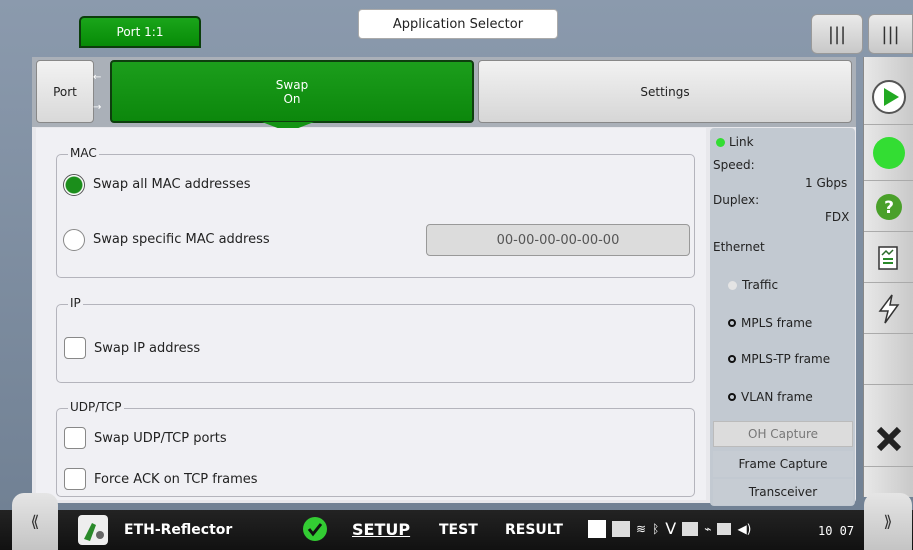 This screenshot has width=913, height=550. Describe the element at coordinates (786, 359) in the screenshot. I see `mpls-tp-label: MPLS-TP frame` at that location.